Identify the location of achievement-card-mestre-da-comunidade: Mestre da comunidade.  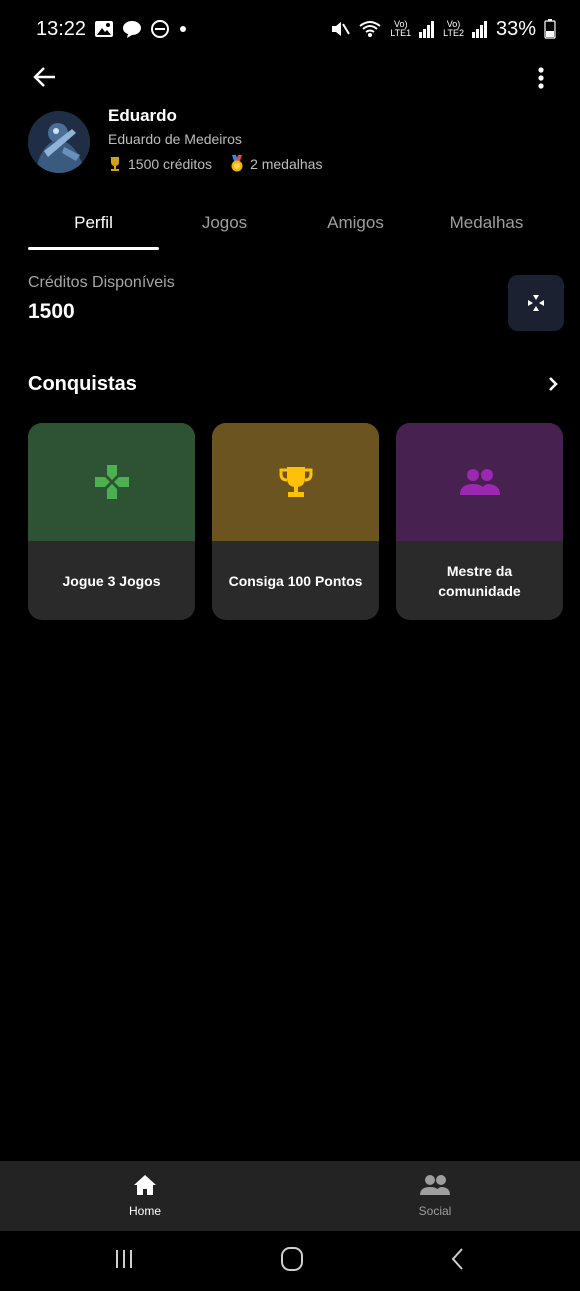
(479, 521).